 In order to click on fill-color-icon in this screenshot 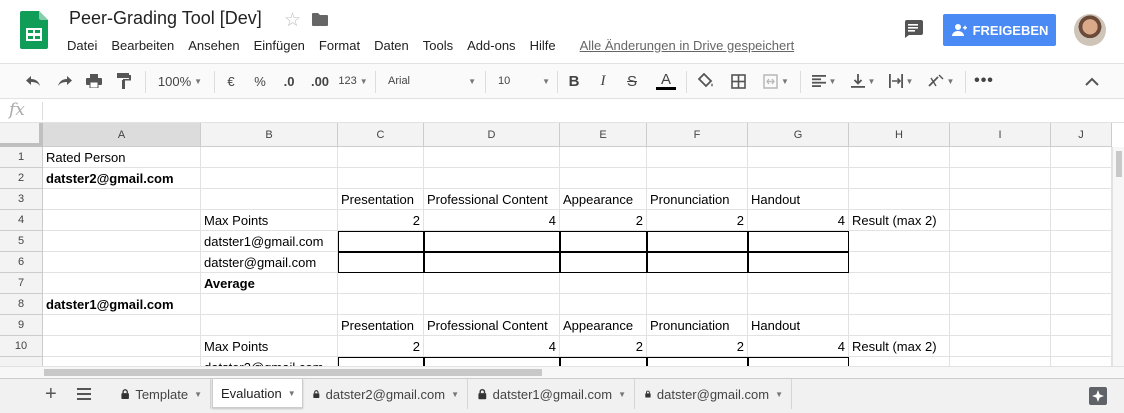, I will do `click(706, 81)`.